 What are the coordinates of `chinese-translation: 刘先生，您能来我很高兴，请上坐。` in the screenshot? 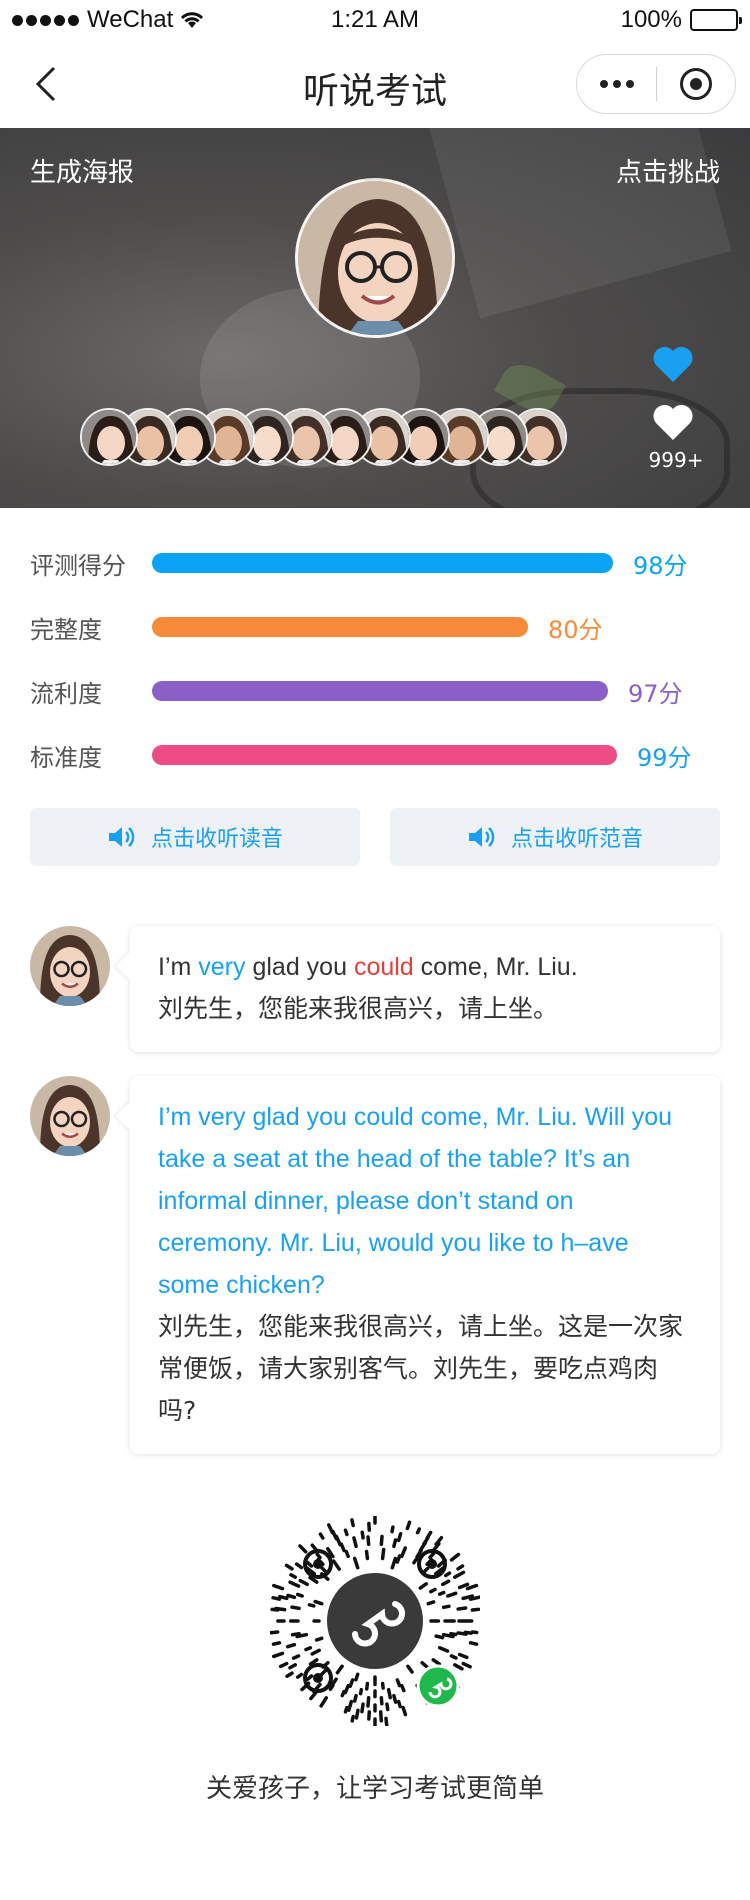 It's located at (358, 1008).